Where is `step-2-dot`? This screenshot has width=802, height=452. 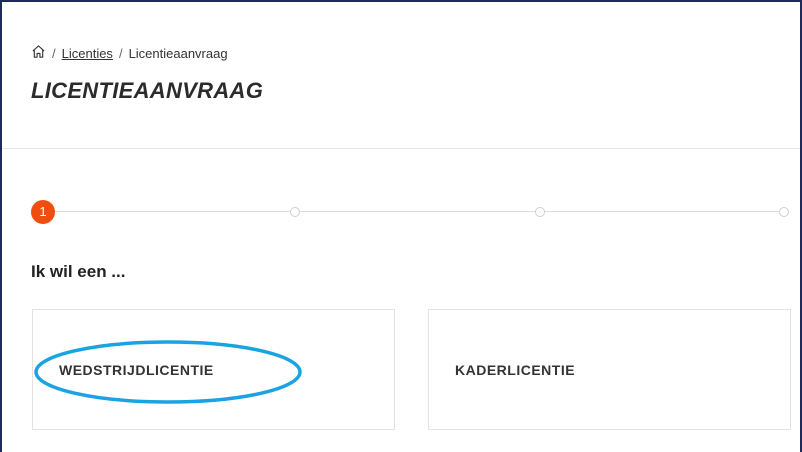 step-2-dot is located at coordinates (295, 212).